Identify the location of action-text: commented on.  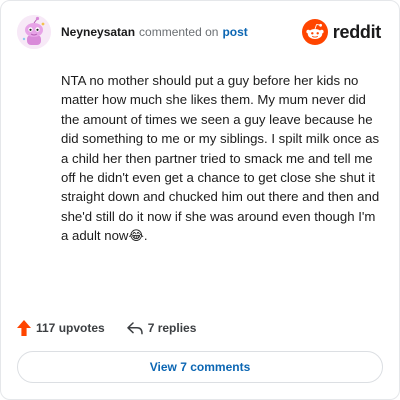
(179, 32).